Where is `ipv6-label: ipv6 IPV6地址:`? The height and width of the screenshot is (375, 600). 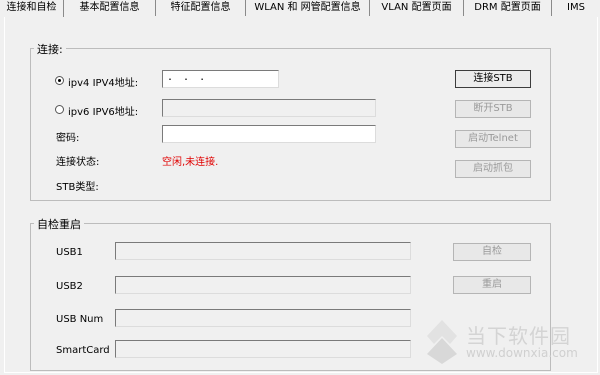
ipv6-label: ipv6 IPV6地址: is located at coordinates (103, 112).